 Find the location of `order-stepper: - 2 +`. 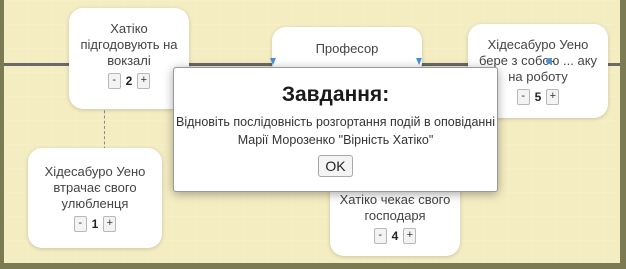

order-stepper: - 2 + is located at coordinates (129, 81).